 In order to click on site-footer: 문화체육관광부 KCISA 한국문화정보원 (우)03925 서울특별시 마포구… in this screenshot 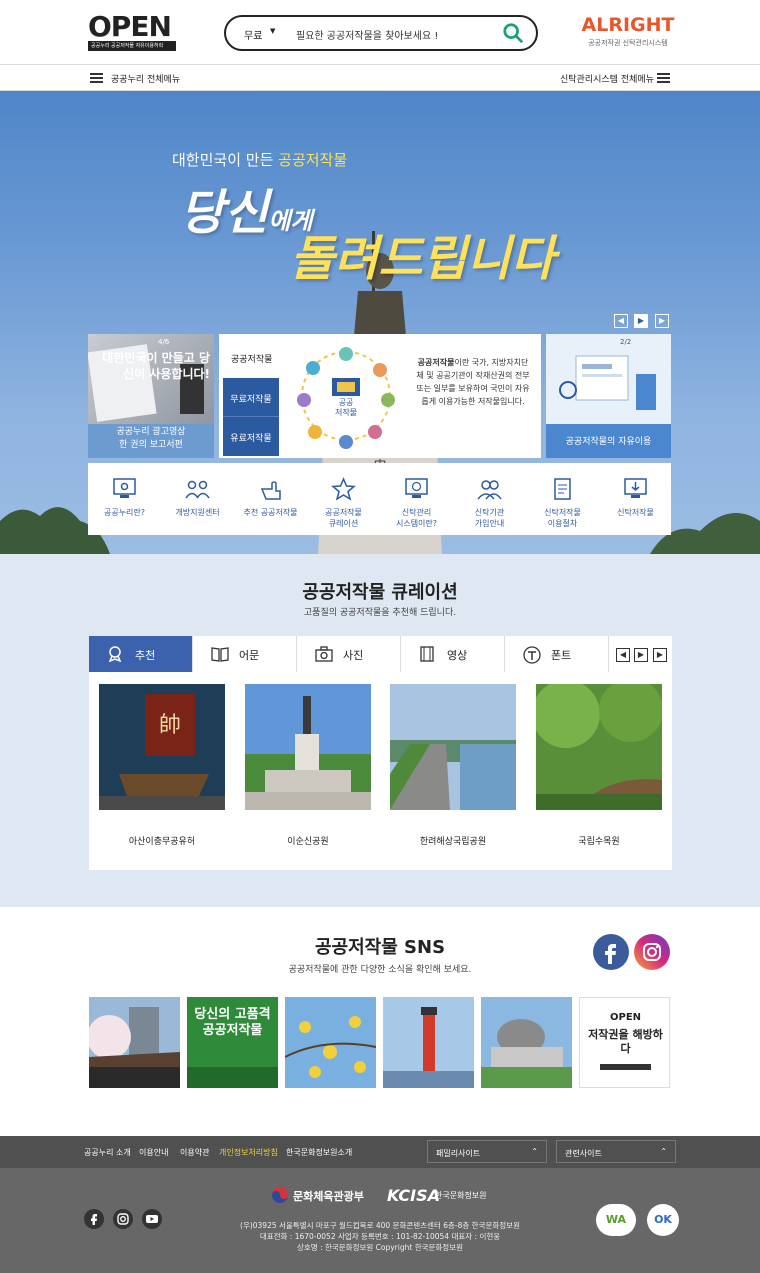, I will do `click(380, 1220)`.